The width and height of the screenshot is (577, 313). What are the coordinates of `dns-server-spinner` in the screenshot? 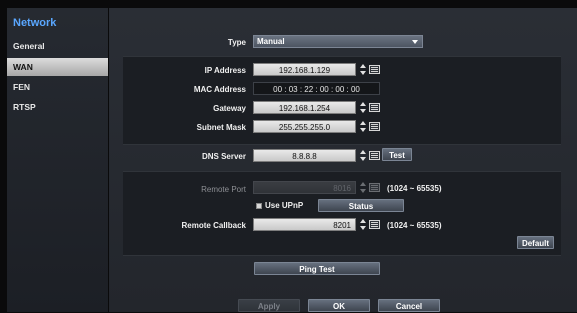 It's located at (363, 155).